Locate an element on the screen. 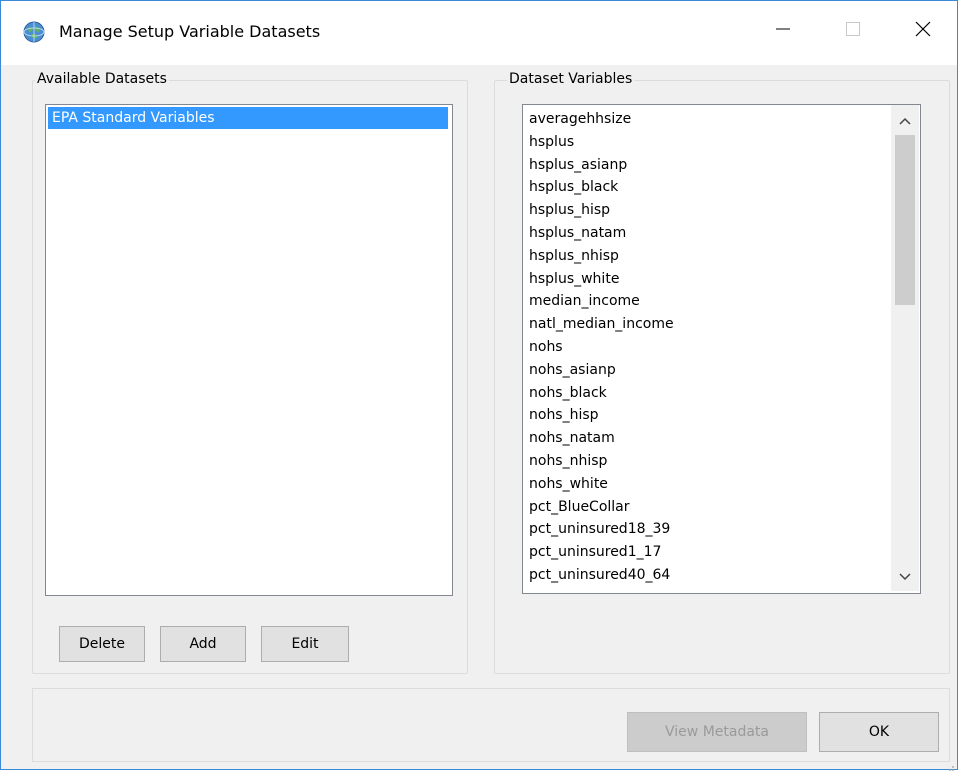 This screenshot has height=776, width=958. list-item: hsplus_nhisp is located at coordinates (601, 256).